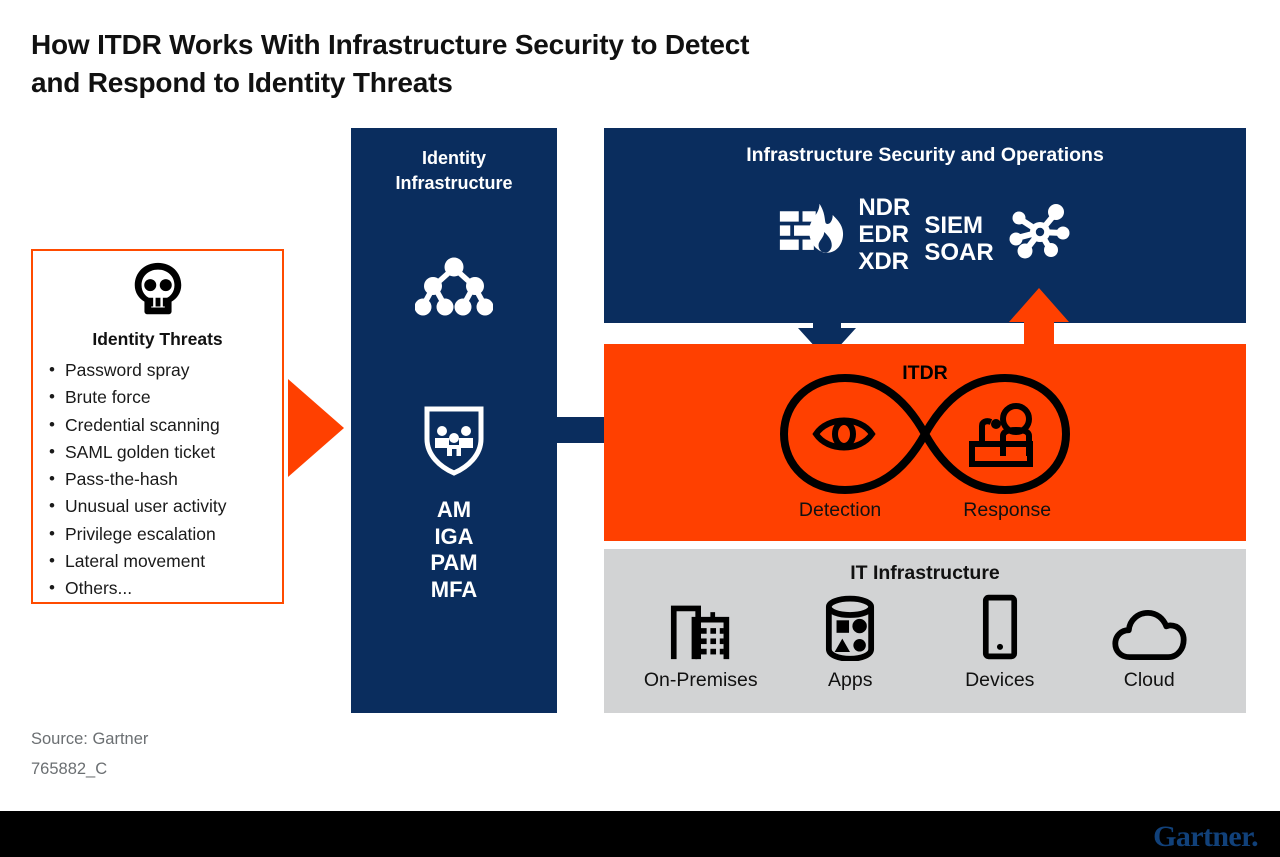 The width and height of the screenshot is (1280, 857). I want to click on orange-triangle-arrow, so click(316, 428).